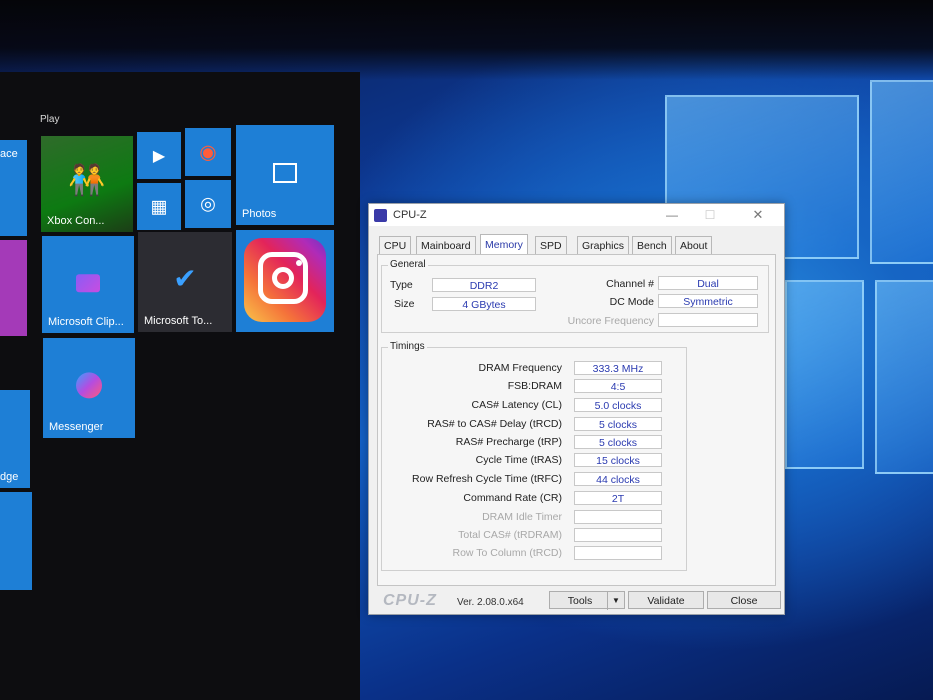 This screenshot has height=700, width=933. I want to click on webcam-icon: ◎, so click(208, 203).